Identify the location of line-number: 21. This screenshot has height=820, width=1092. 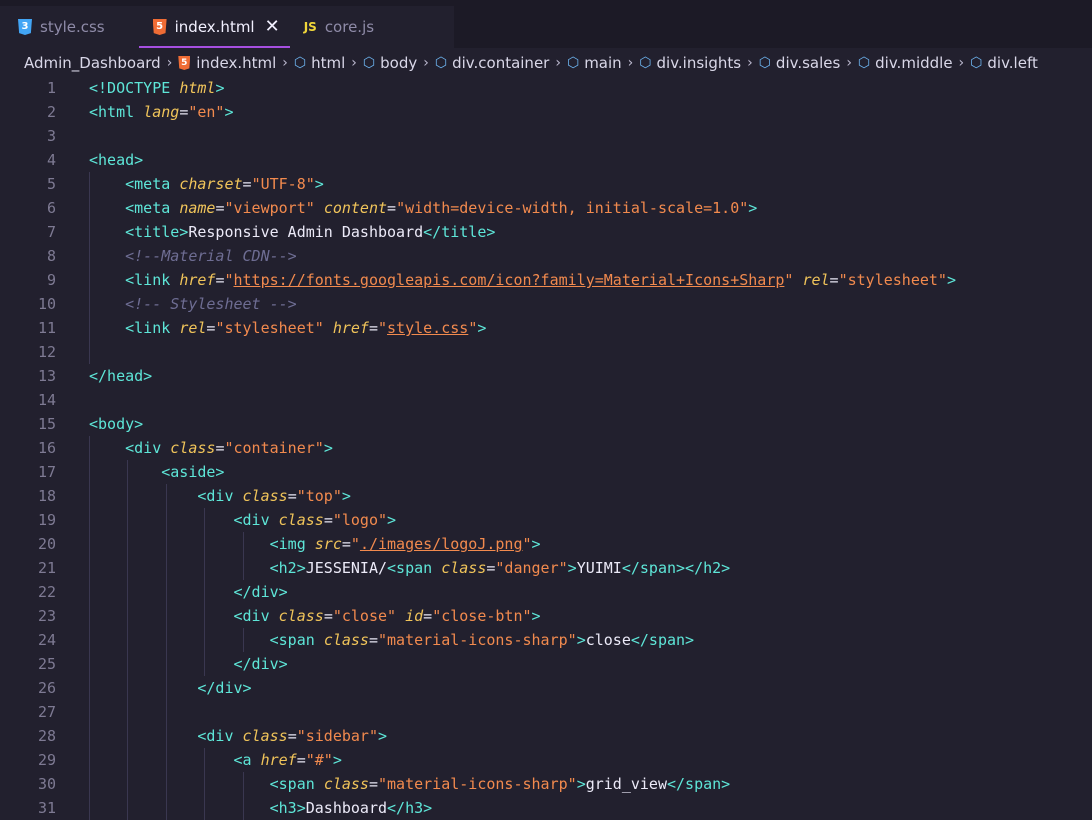
(46, 568).